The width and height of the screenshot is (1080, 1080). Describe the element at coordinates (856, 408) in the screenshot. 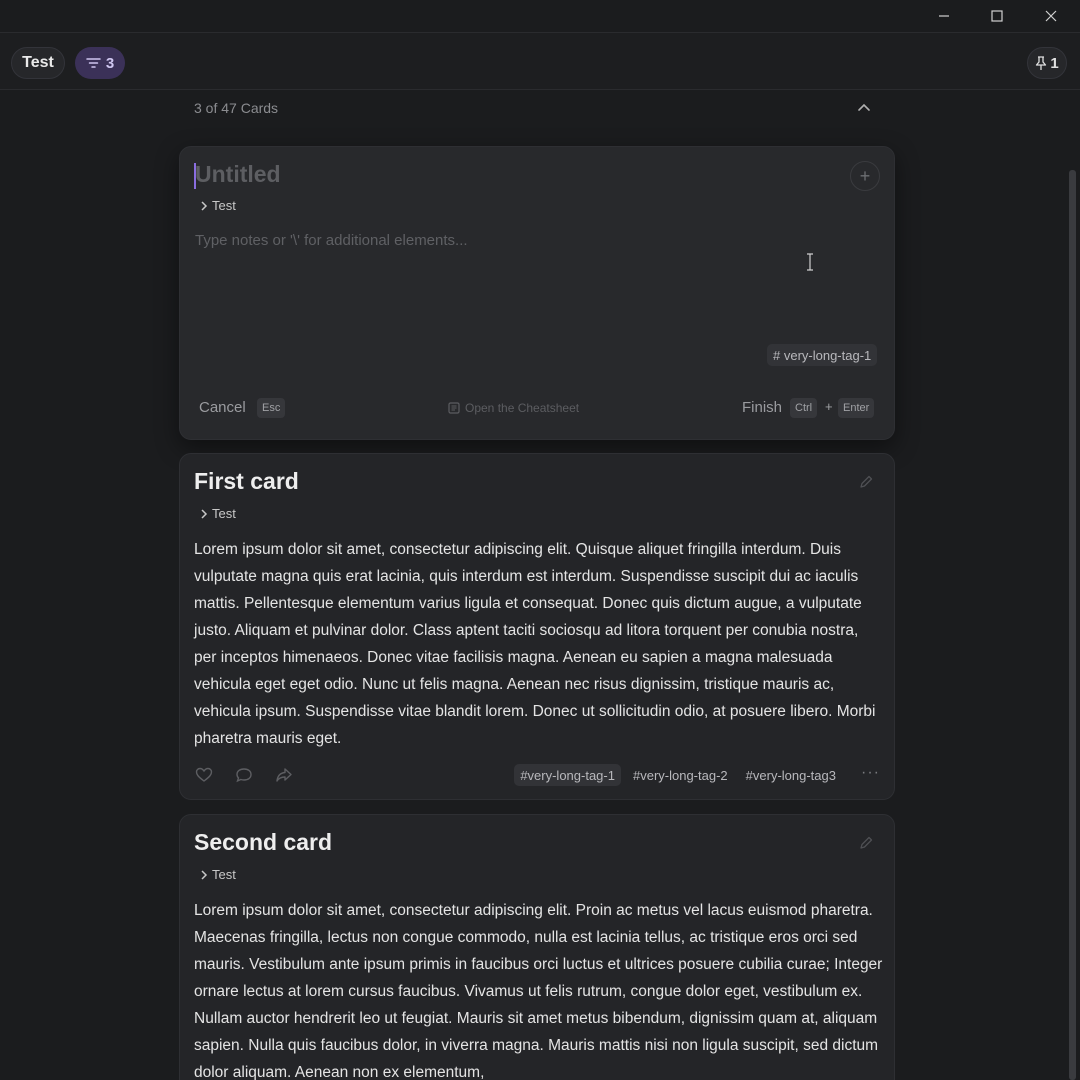

I see `enter-key-hint: Enter` at that location.